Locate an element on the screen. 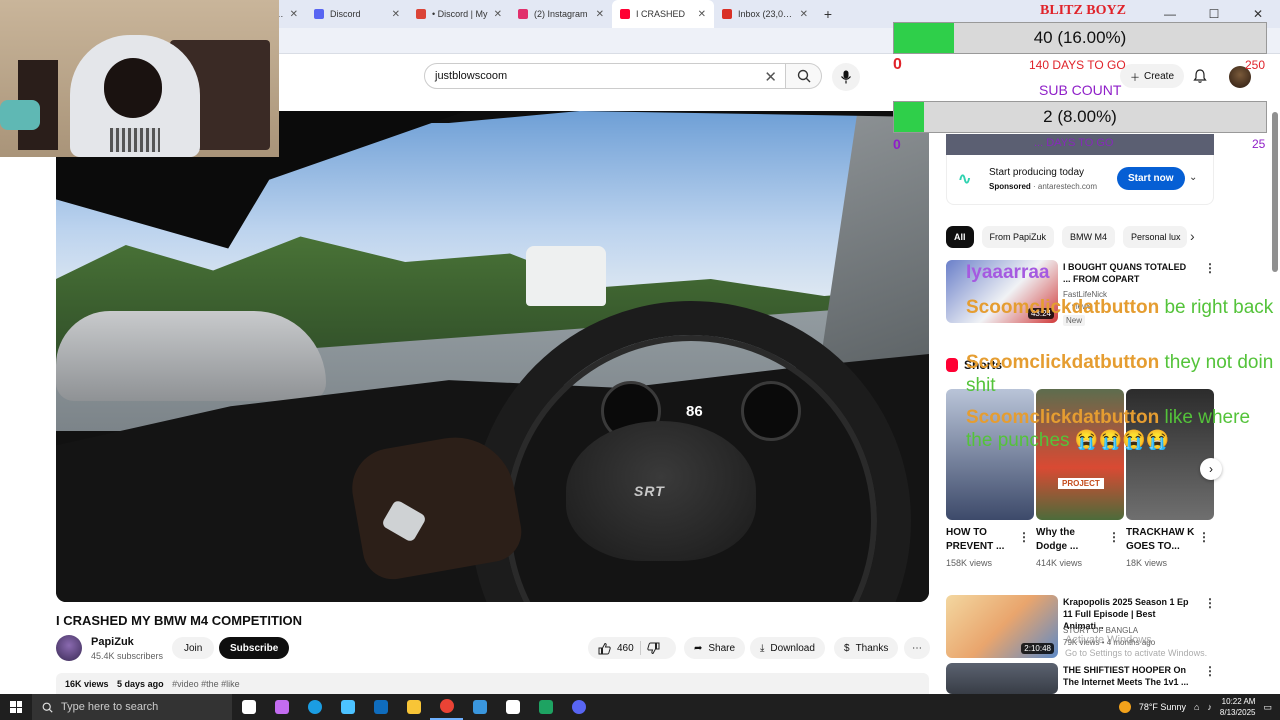  shorts-next-button: › is located at coordinates (1211, 469).